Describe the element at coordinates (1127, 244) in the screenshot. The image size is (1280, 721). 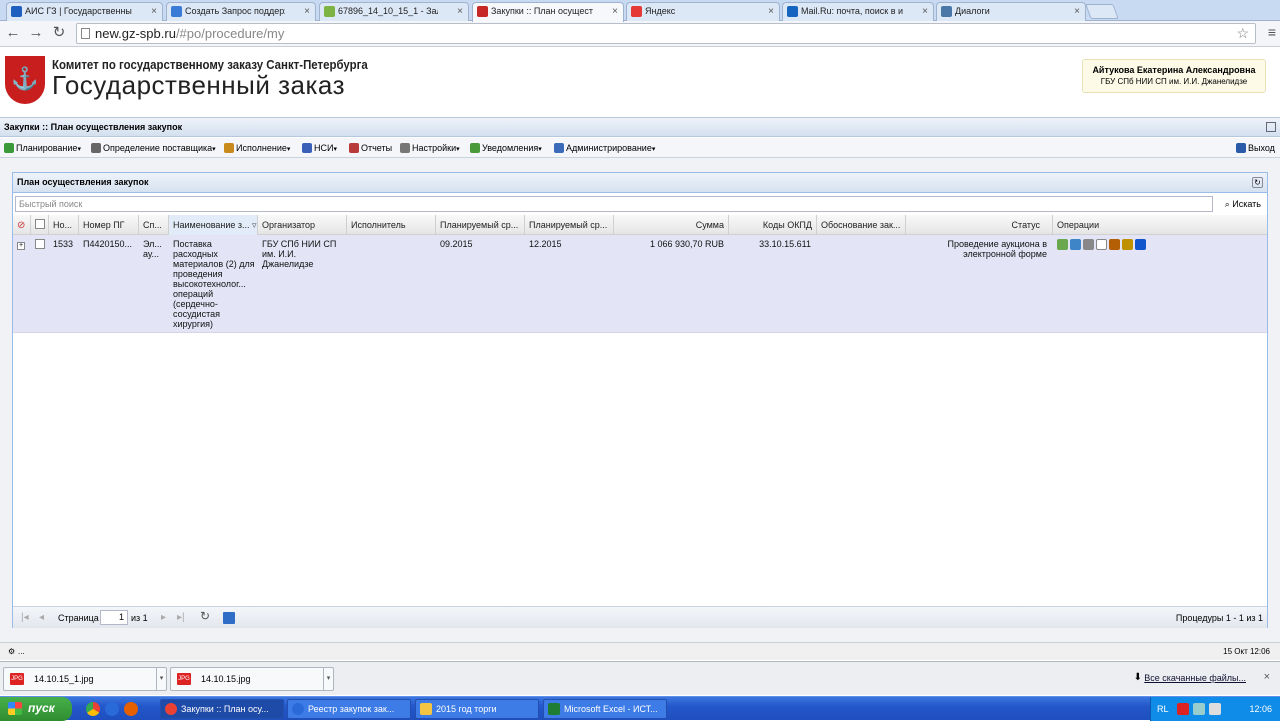
I see `scroll-icon` at that location.